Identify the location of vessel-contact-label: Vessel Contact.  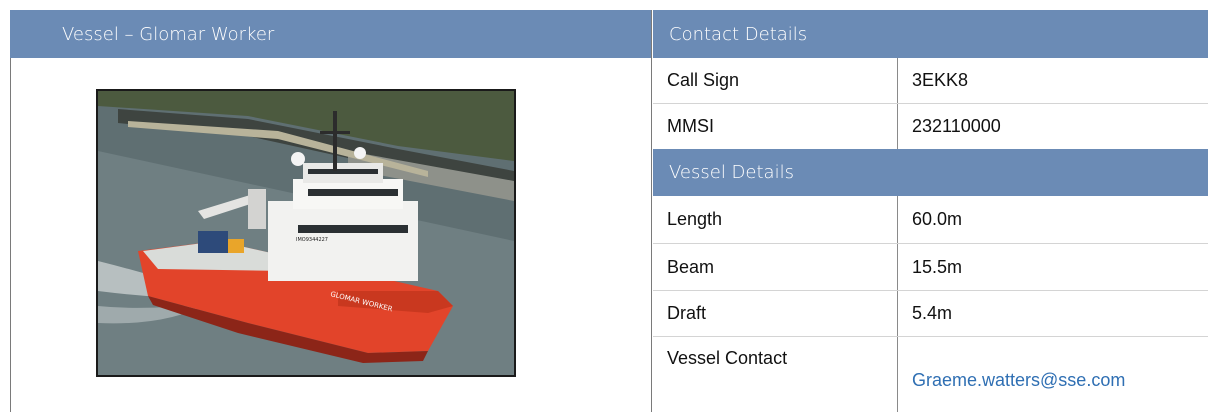
(727, 358).